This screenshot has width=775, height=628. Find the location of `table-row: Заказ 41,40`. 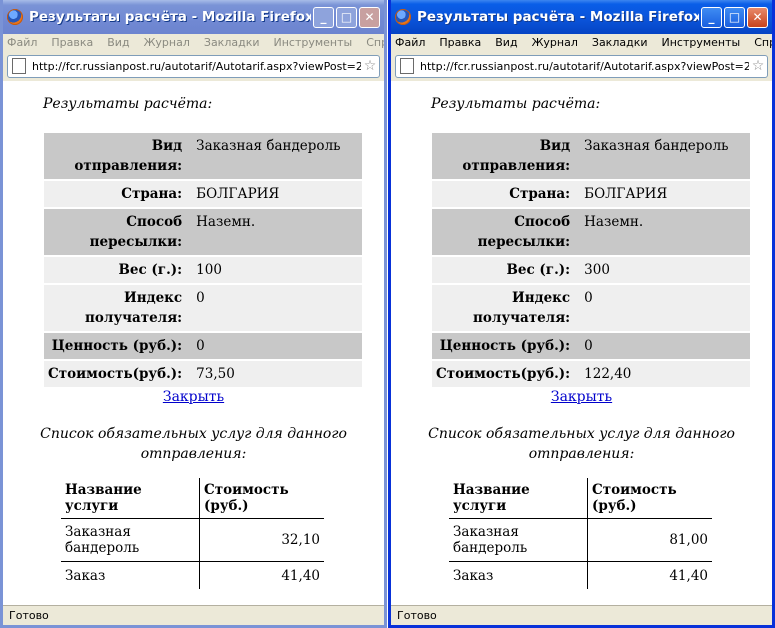

table-row: Заказ 41,40 is located at coordinates (192, 575).